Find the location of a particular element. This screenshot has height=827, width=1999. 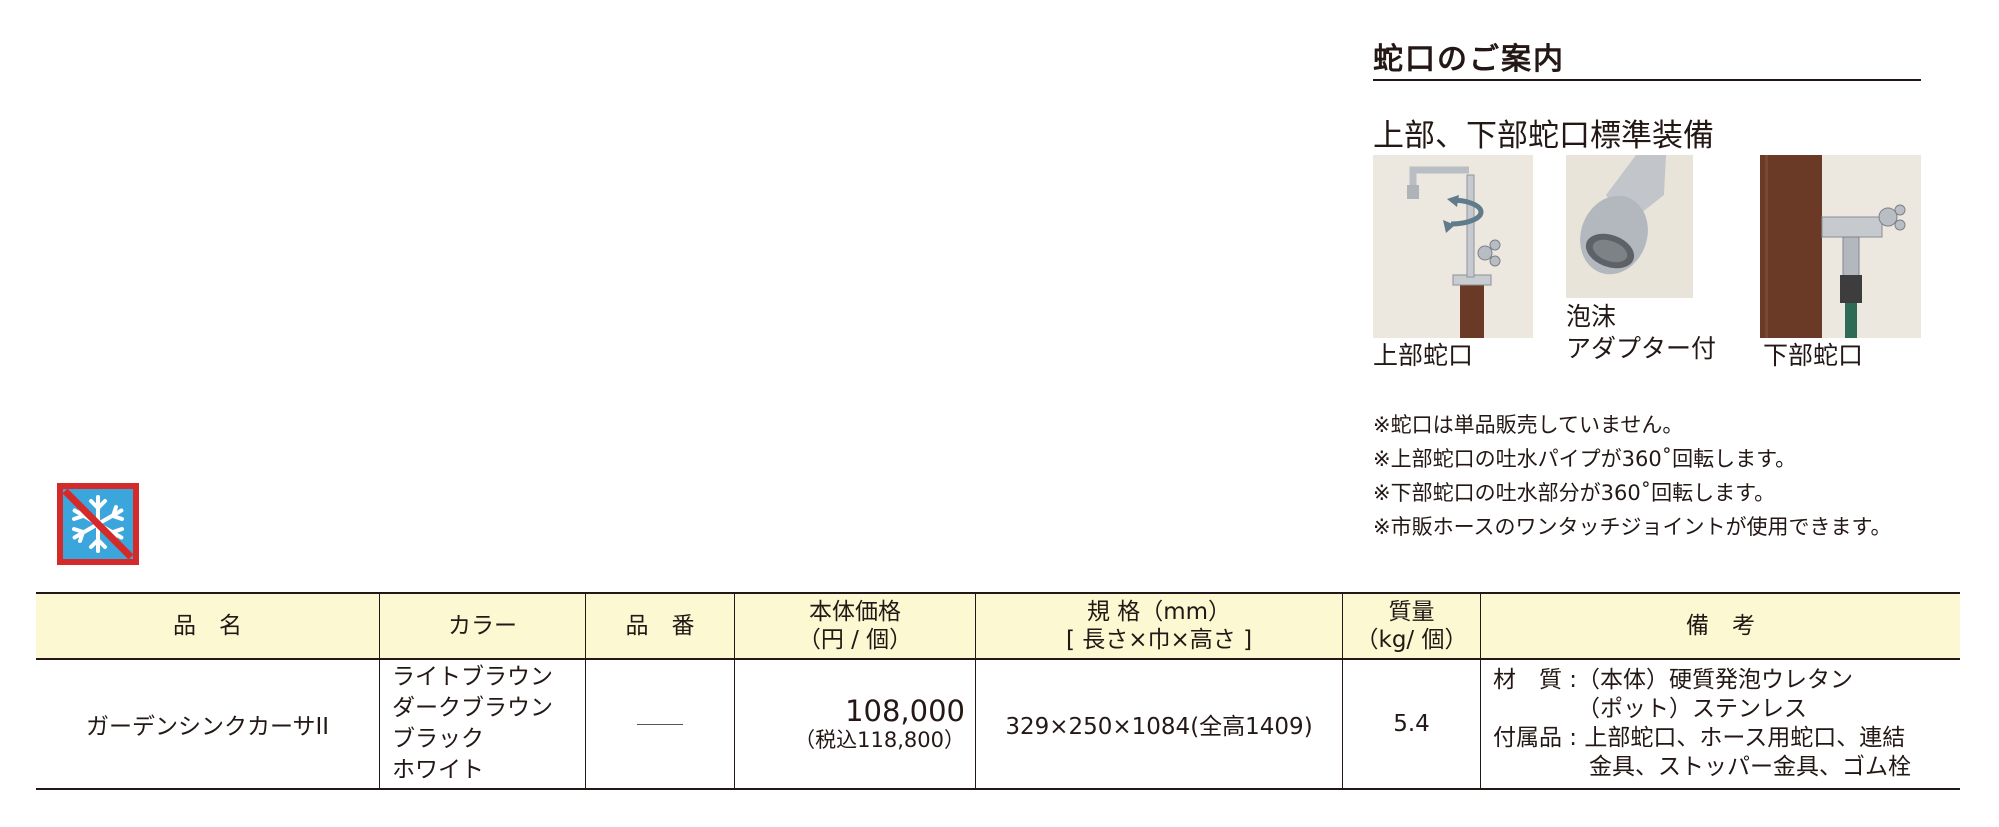

header-price-line1: 本体価格 is located at coordinates (855, 612).